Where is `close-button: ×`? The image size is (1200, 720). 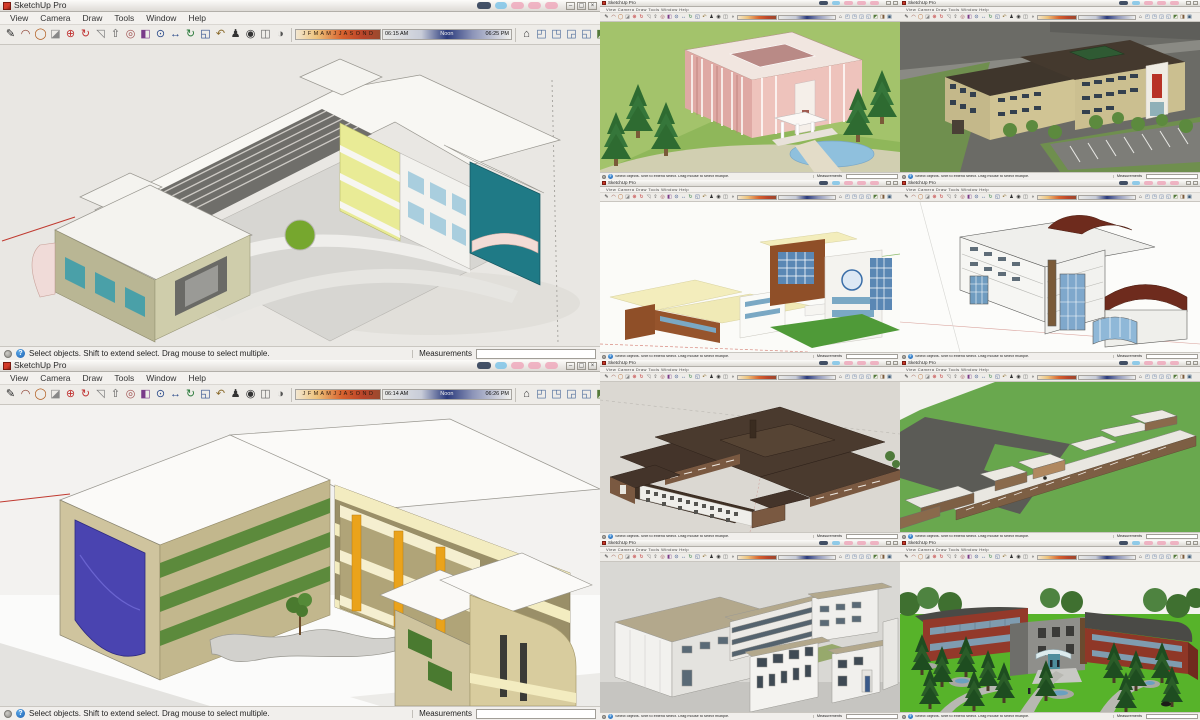
close-button: × is located at coordinates (592, 365).